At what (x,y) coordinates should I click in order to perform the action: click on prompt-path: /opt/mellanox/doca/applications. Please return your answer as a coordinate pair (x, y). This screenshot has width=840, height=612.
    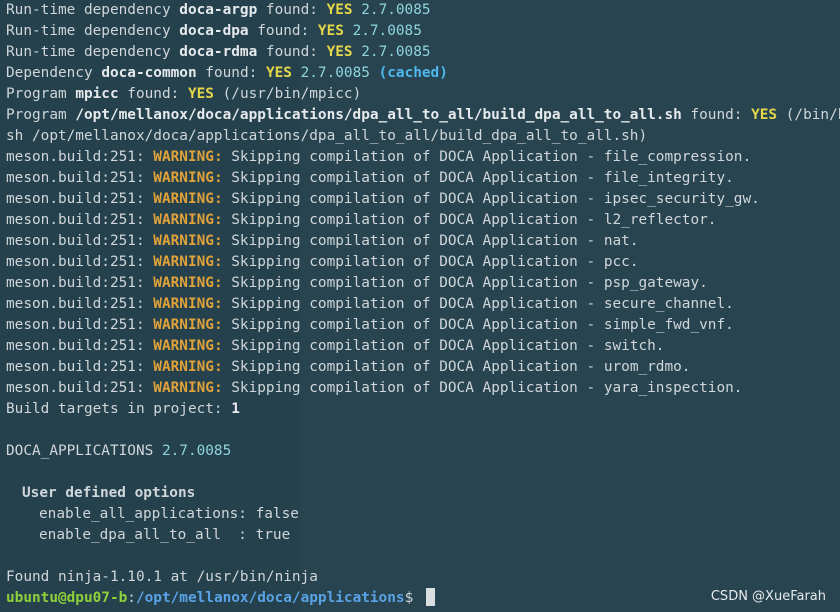
    Looking at the image, I should click on (270, 598).